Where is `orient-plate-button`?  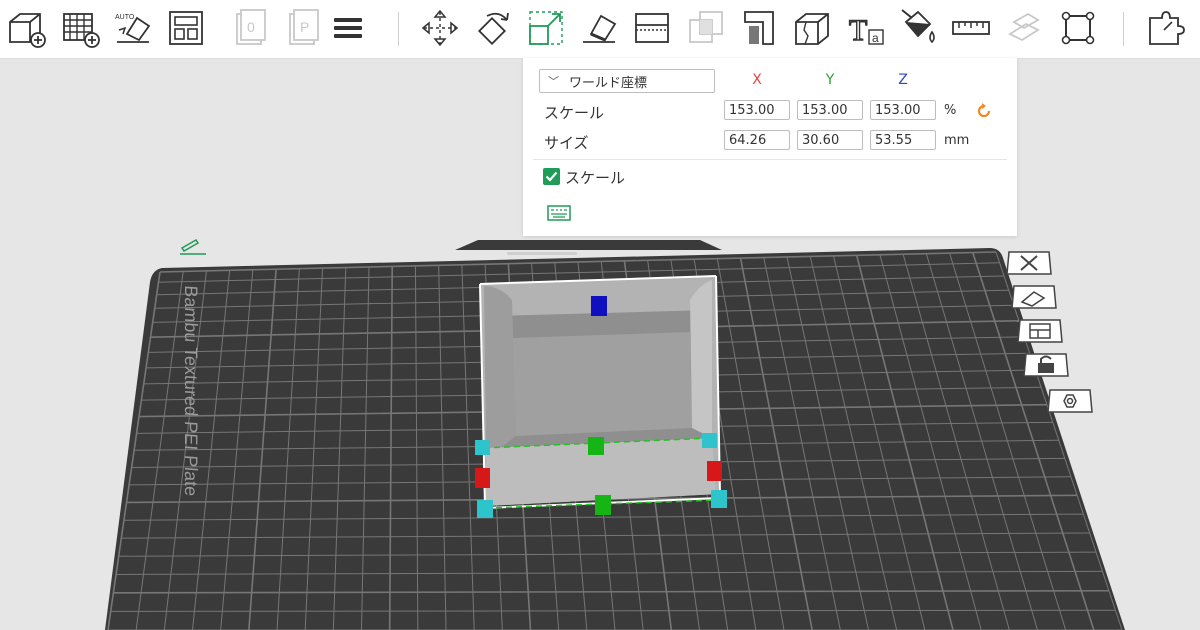
orient-plate-button is located at coordinates (1034, 297).